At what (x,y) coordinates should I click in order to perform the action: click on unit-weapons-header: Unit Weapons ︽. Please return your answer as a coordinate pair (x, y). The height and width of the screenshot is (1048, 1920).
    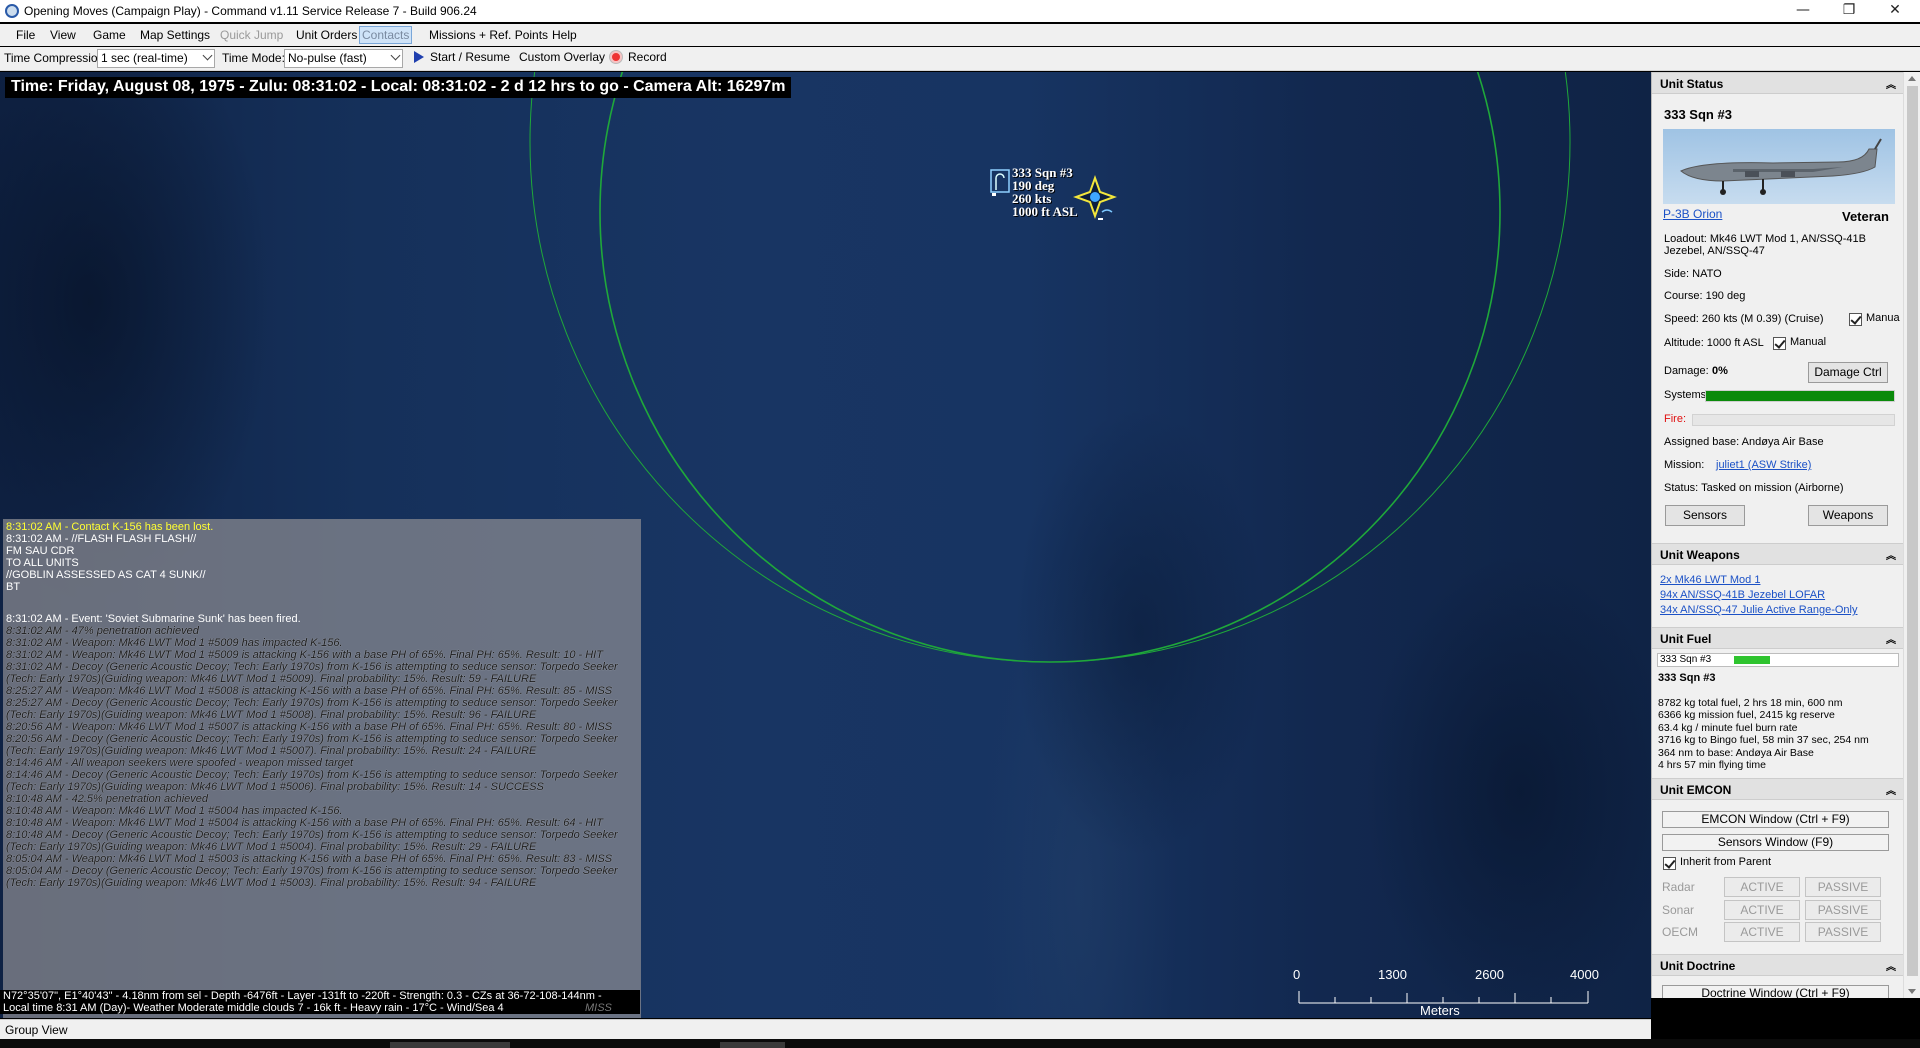
    Looking at the image, I should click on (1778, 554).